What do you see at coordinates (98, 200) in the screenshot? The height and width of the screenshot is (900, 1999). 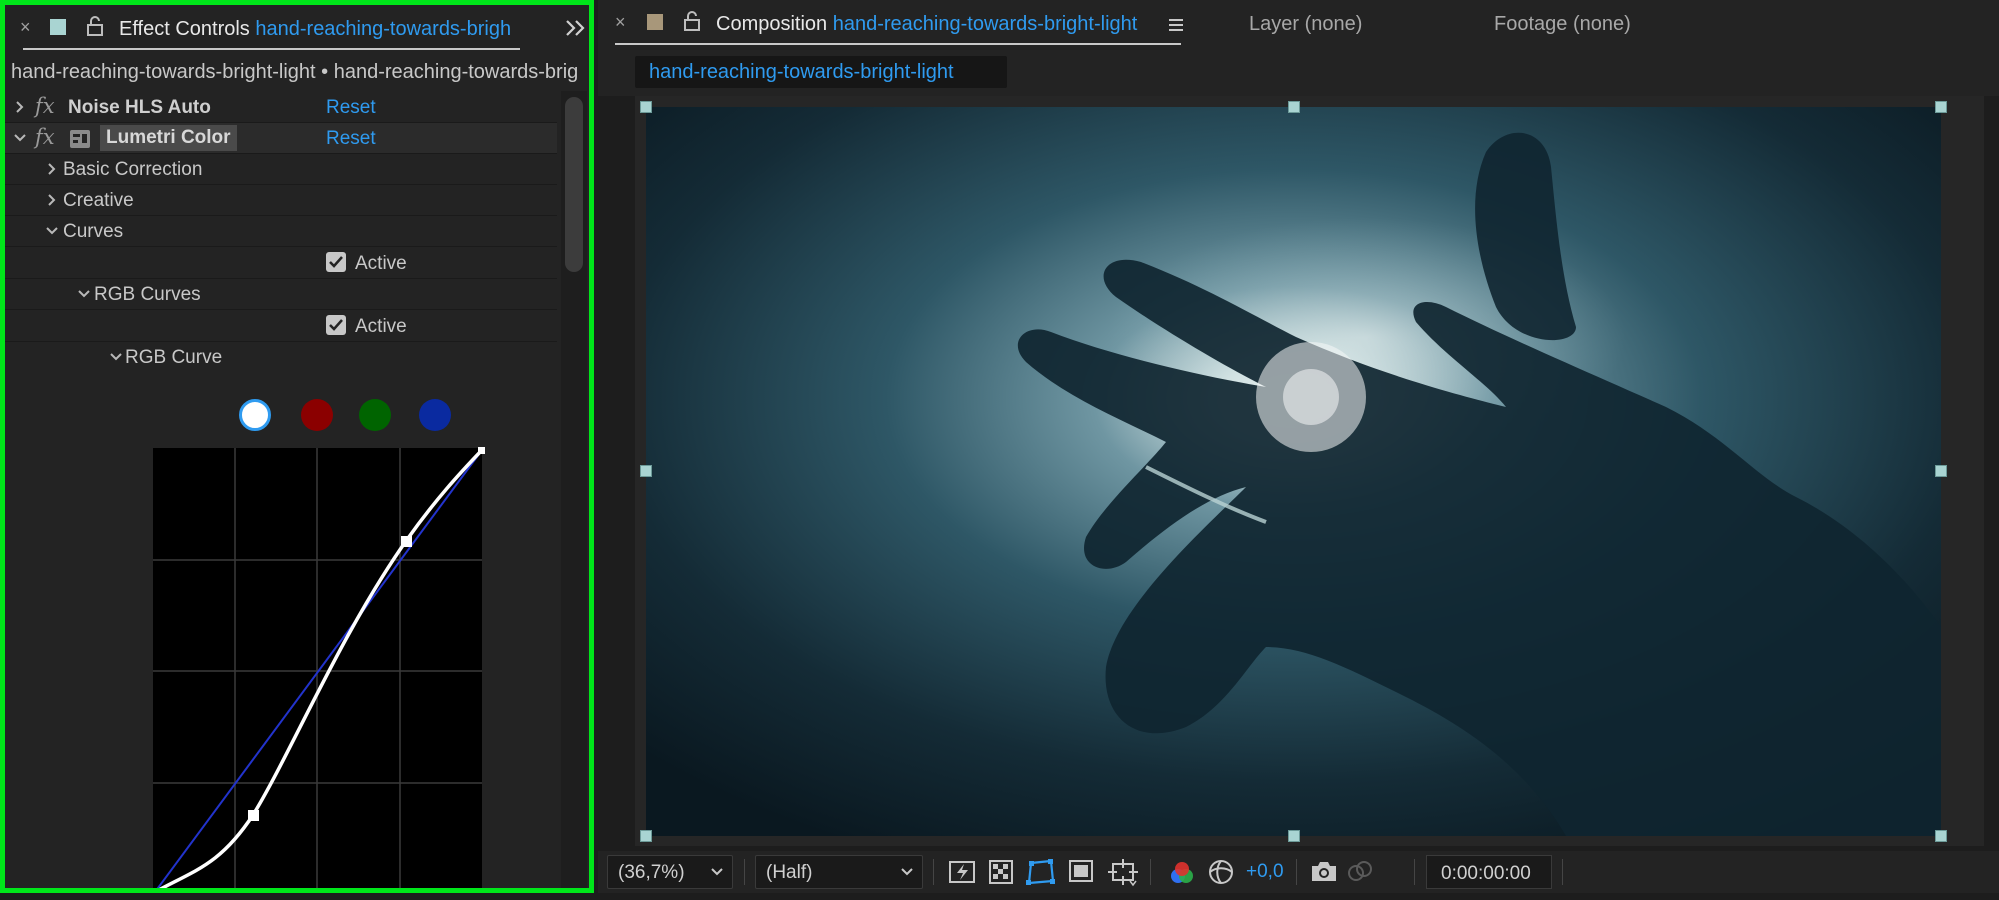 I see `section-label: Creative` at bounding box center [98, 200].